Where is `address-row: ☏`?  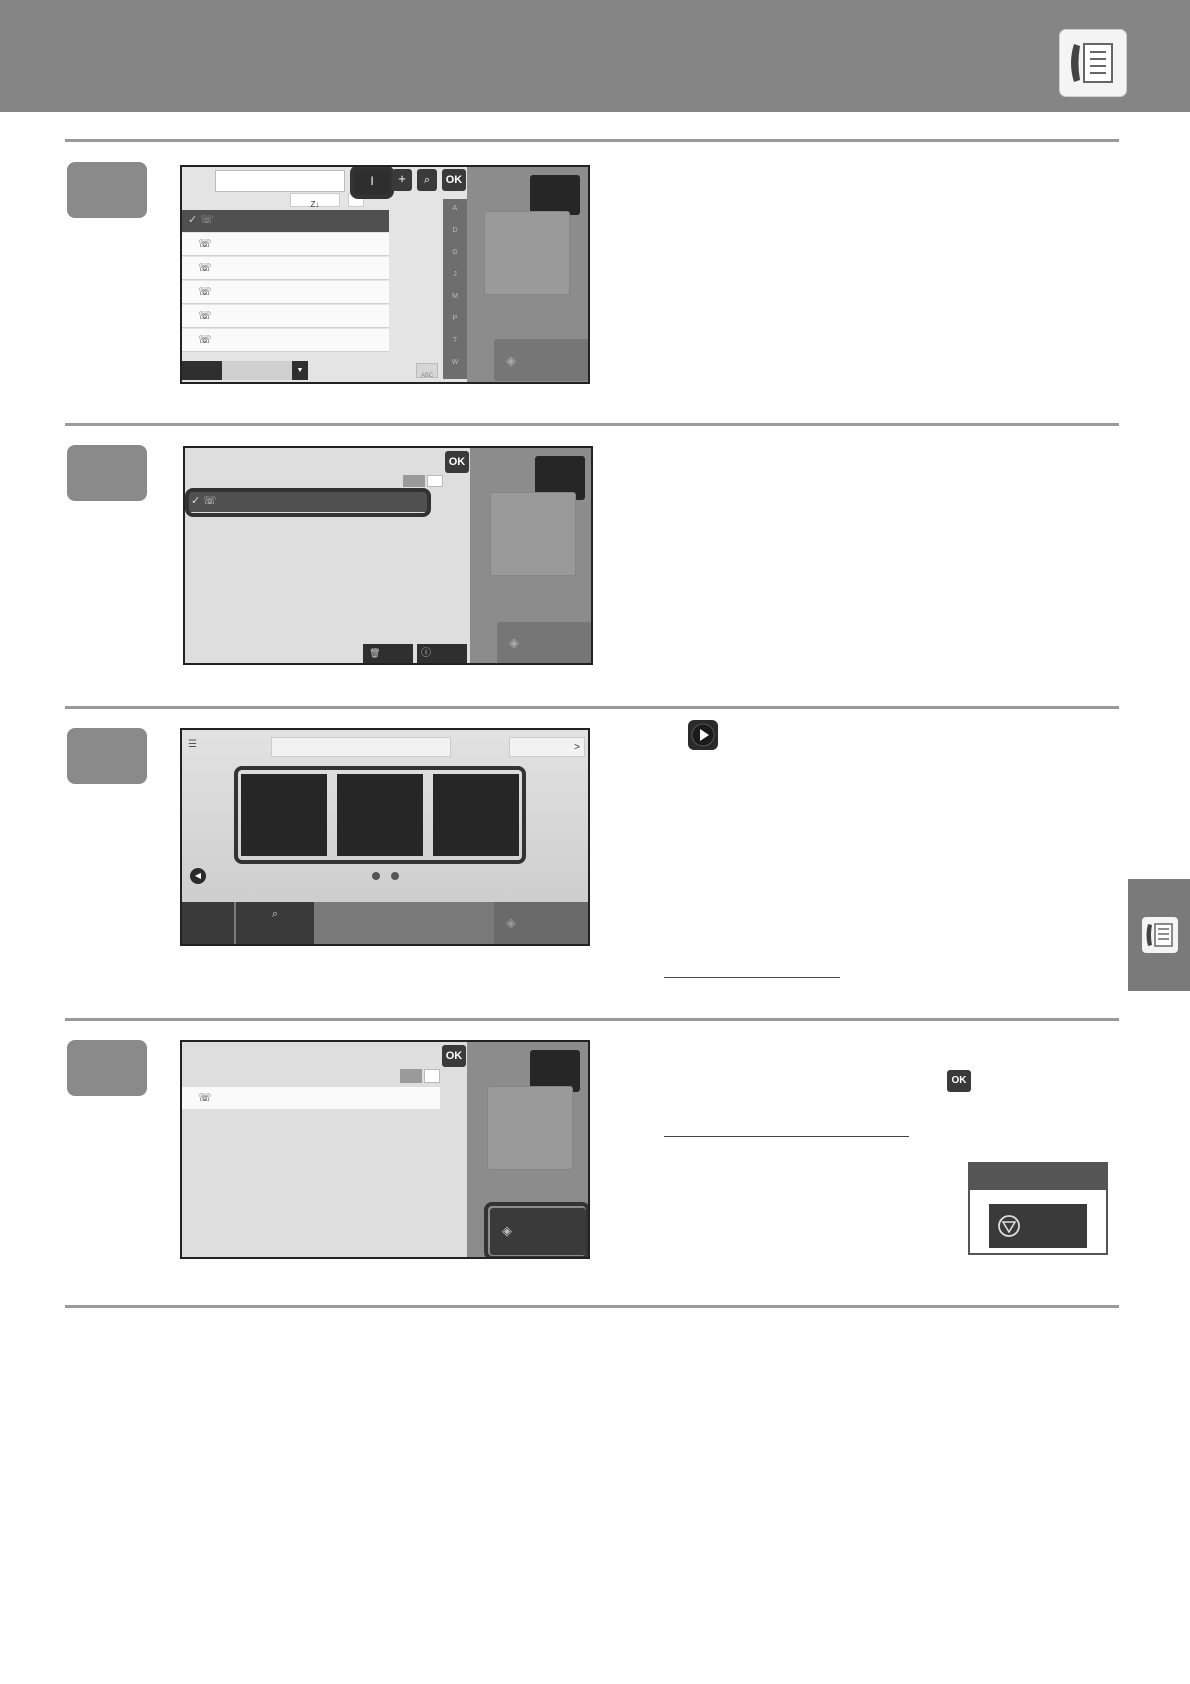 address-row: ☏ is located at coordinates (311, 1098).